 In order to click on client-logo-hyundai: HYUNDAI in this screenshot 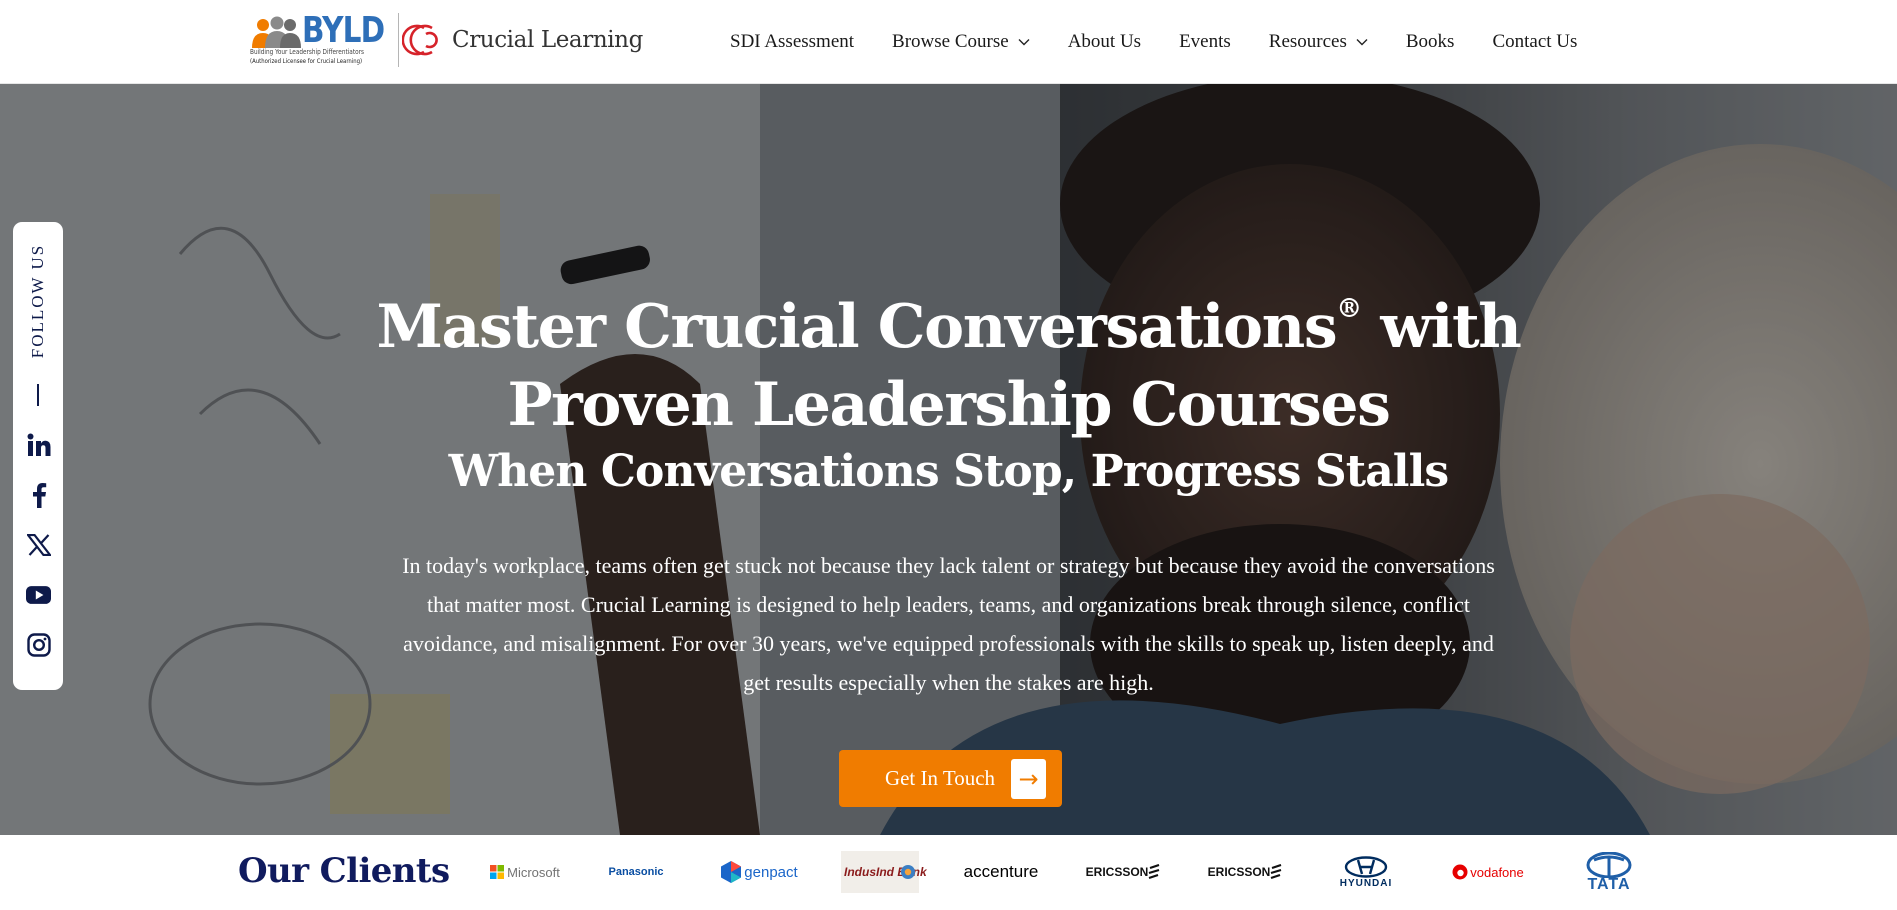, I will do `click(1366, 872)`.